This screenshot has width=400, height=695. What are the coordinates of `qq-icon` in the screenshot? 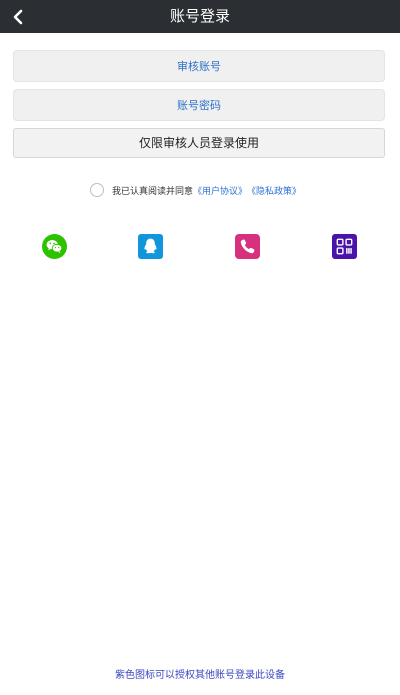 It's located at (150, 246).